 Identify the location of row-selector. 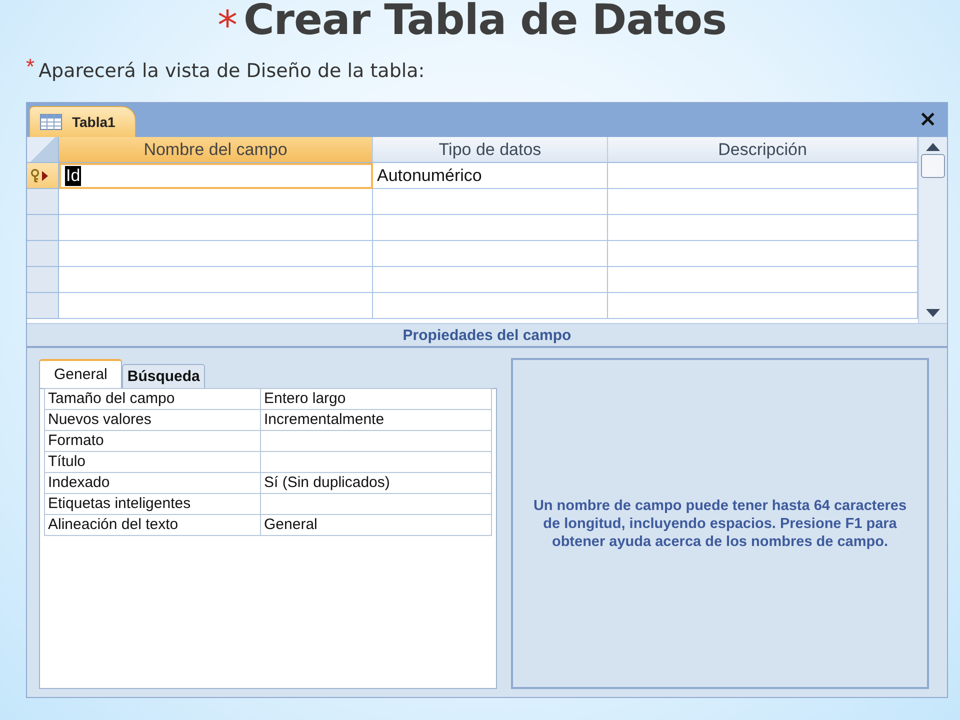
(43, 176).